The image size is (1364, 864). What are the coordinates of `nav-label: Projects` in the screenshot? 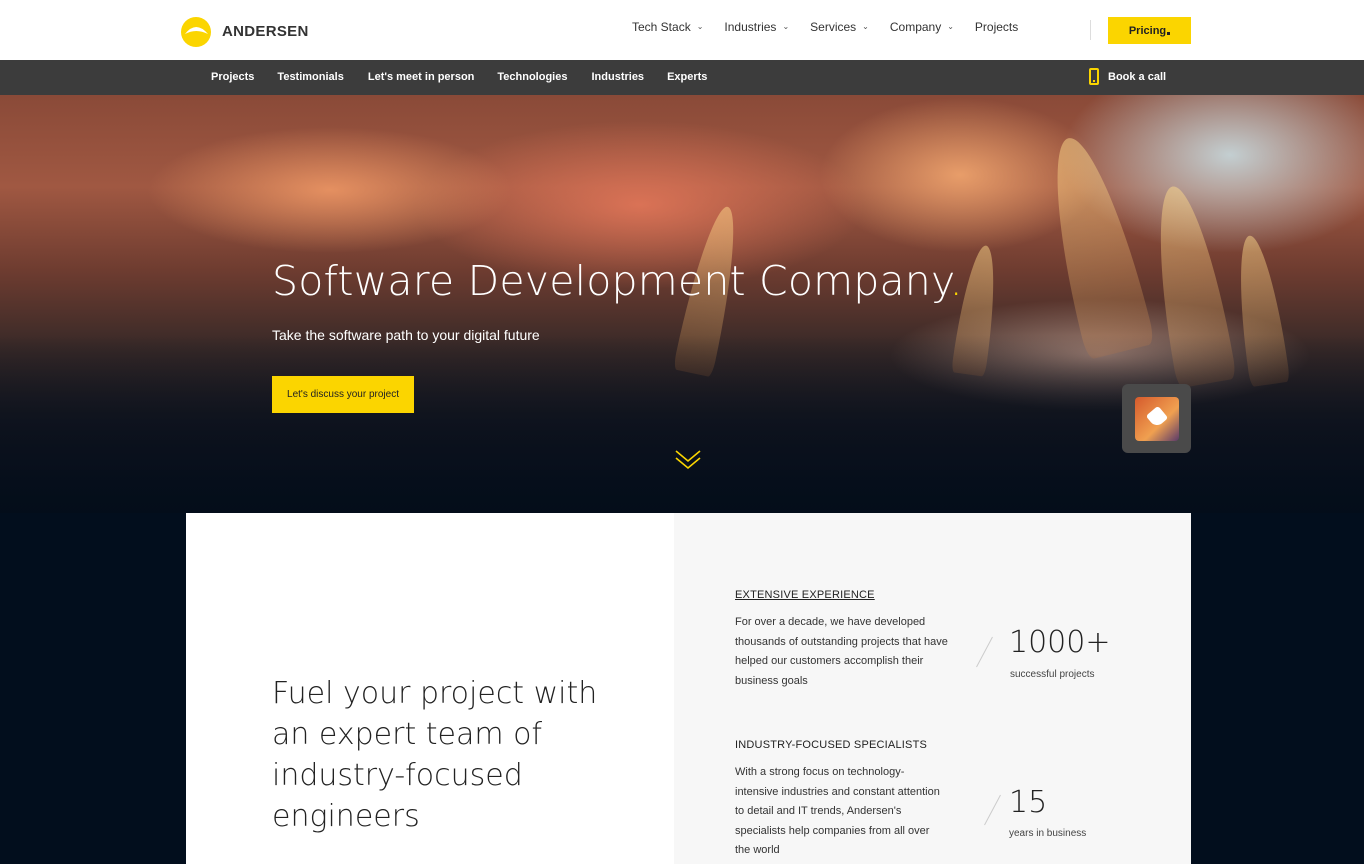 It's located at (996, 27).